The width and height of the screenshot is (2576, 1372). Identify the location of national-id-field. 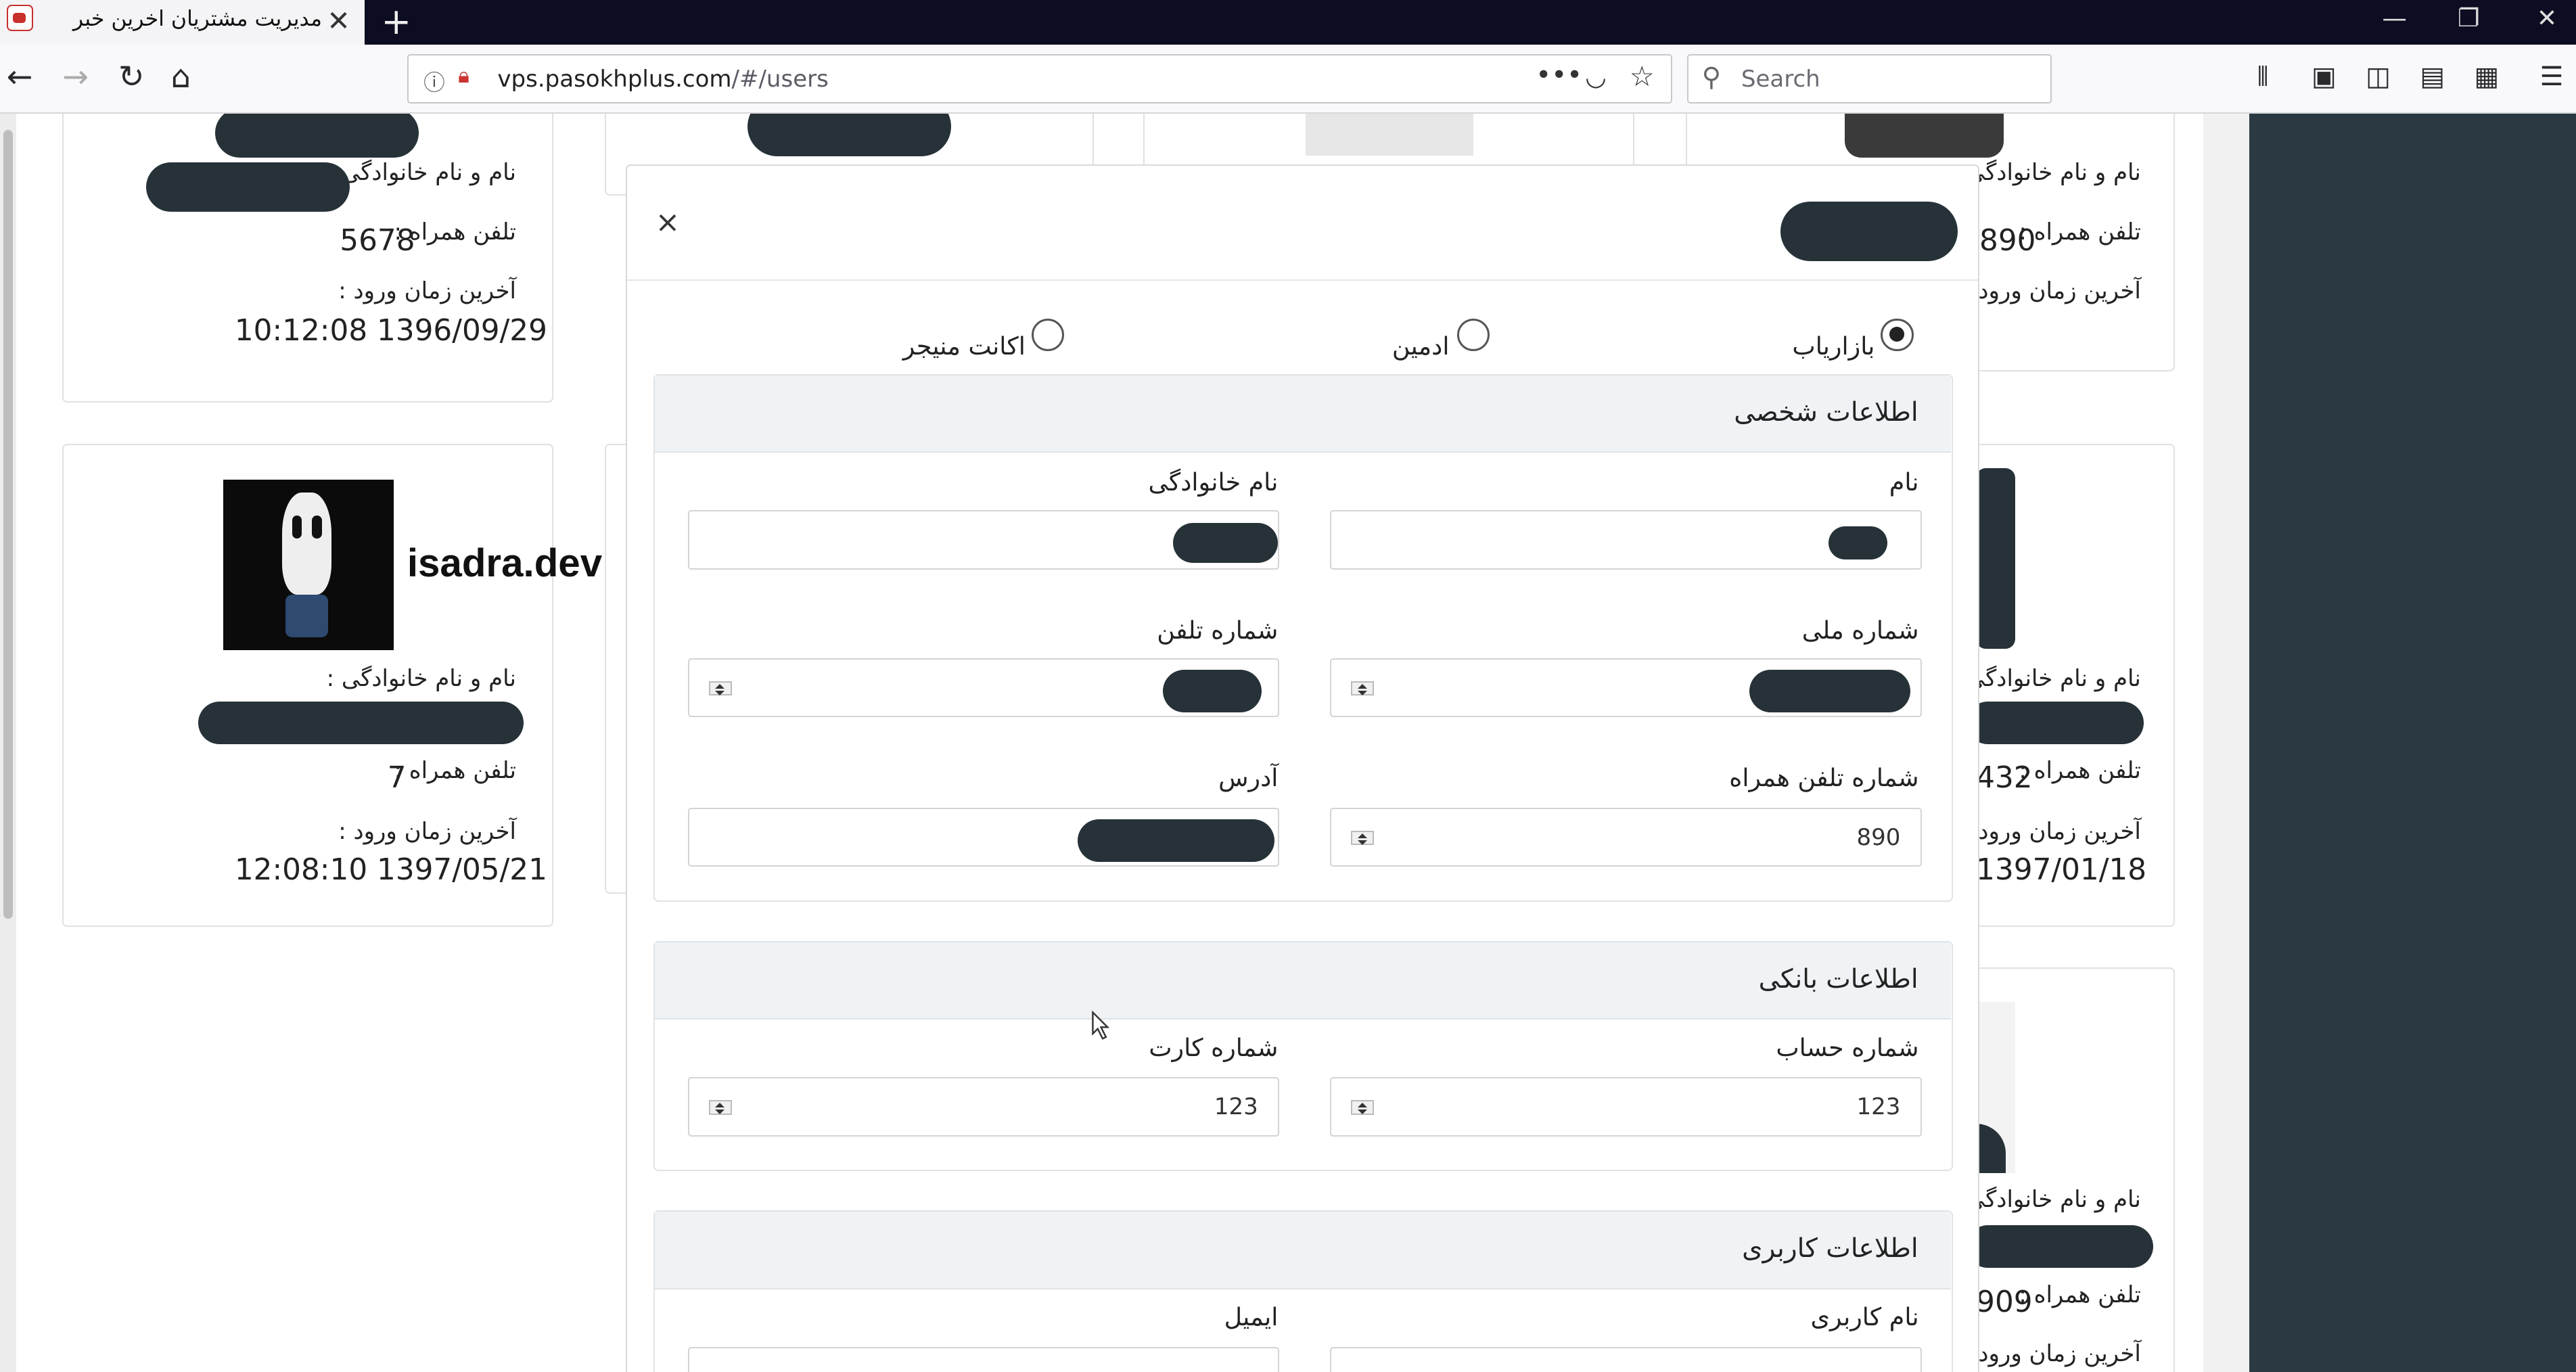
(1626, 688).